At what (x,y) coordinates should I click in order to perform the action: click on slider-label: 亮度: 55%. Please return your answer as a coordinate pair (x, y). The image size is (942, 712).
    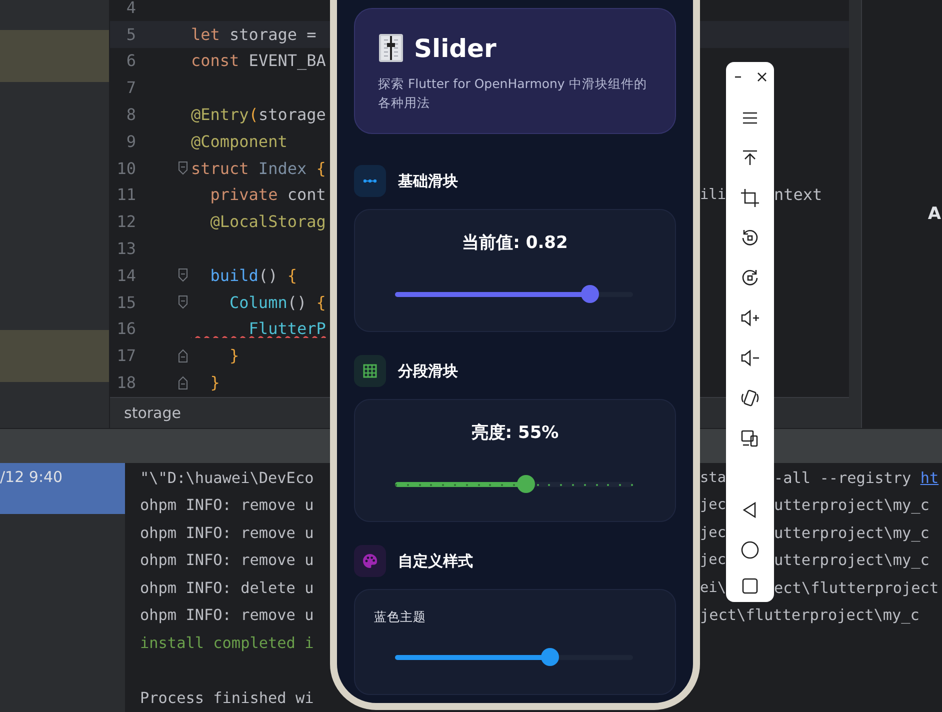
    Looking at the image, I should click on (515, 433).